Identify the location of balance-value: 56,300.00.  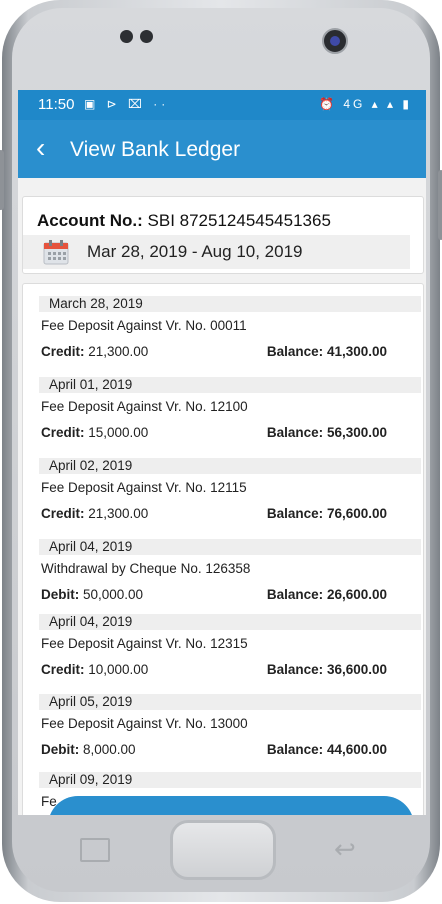
(355, 432).